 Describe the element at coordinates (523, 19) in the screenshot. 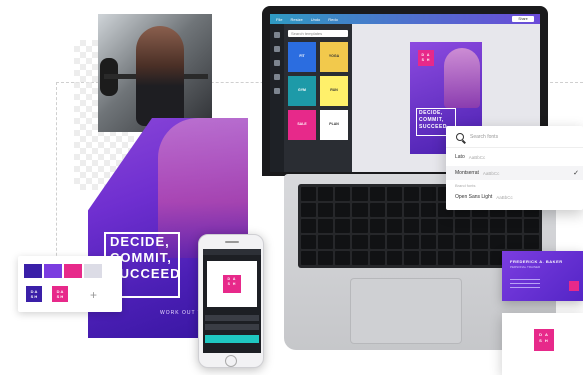

I see `share-button: Share` at that location.